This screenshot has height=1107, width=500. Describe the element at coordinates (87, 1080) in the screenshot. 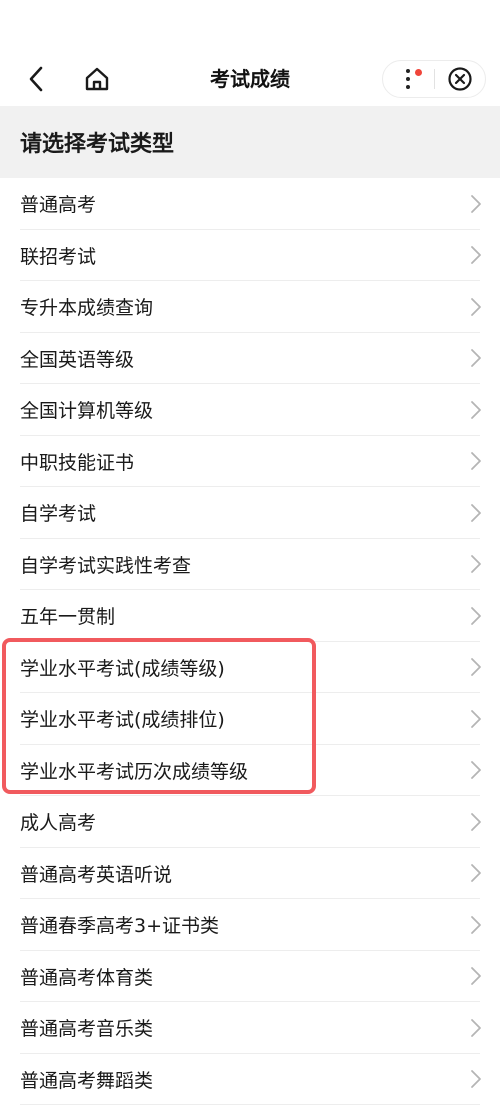

I see `list-item-label: 普通高考舞蹈类` at that location.